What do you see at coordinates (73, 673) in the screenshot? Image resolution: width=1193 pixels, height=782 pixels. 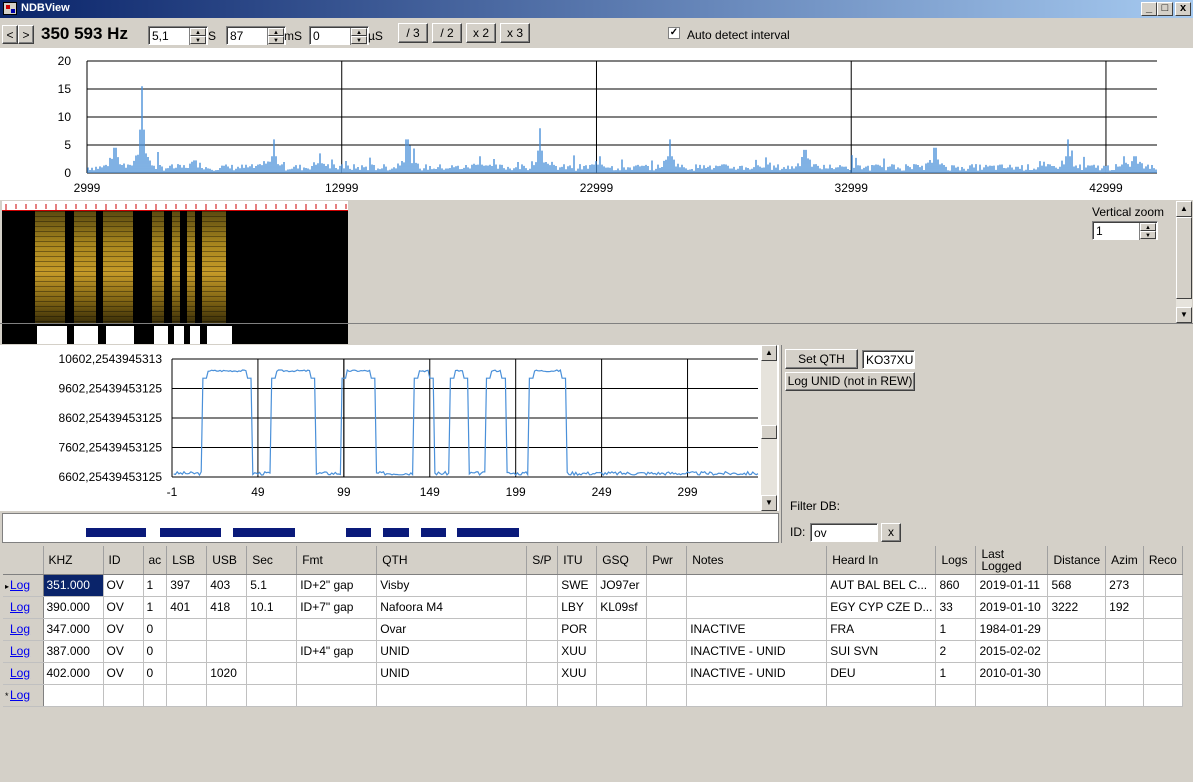 I see `table-cell: 402.000` at bounding box center [73, 673].